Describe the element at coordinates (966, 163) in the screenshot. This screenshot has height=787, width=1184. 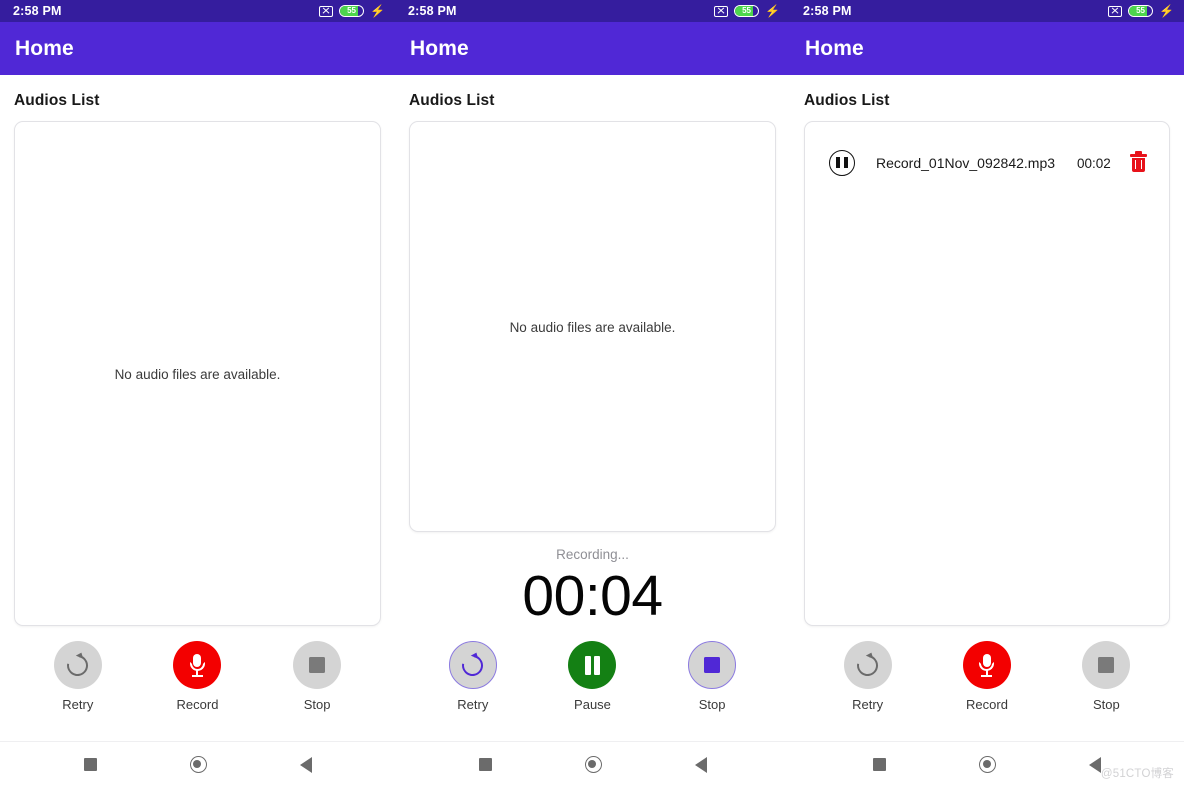
I see `audio-file-name: Record_01Nov_092842.mp3` at that location.